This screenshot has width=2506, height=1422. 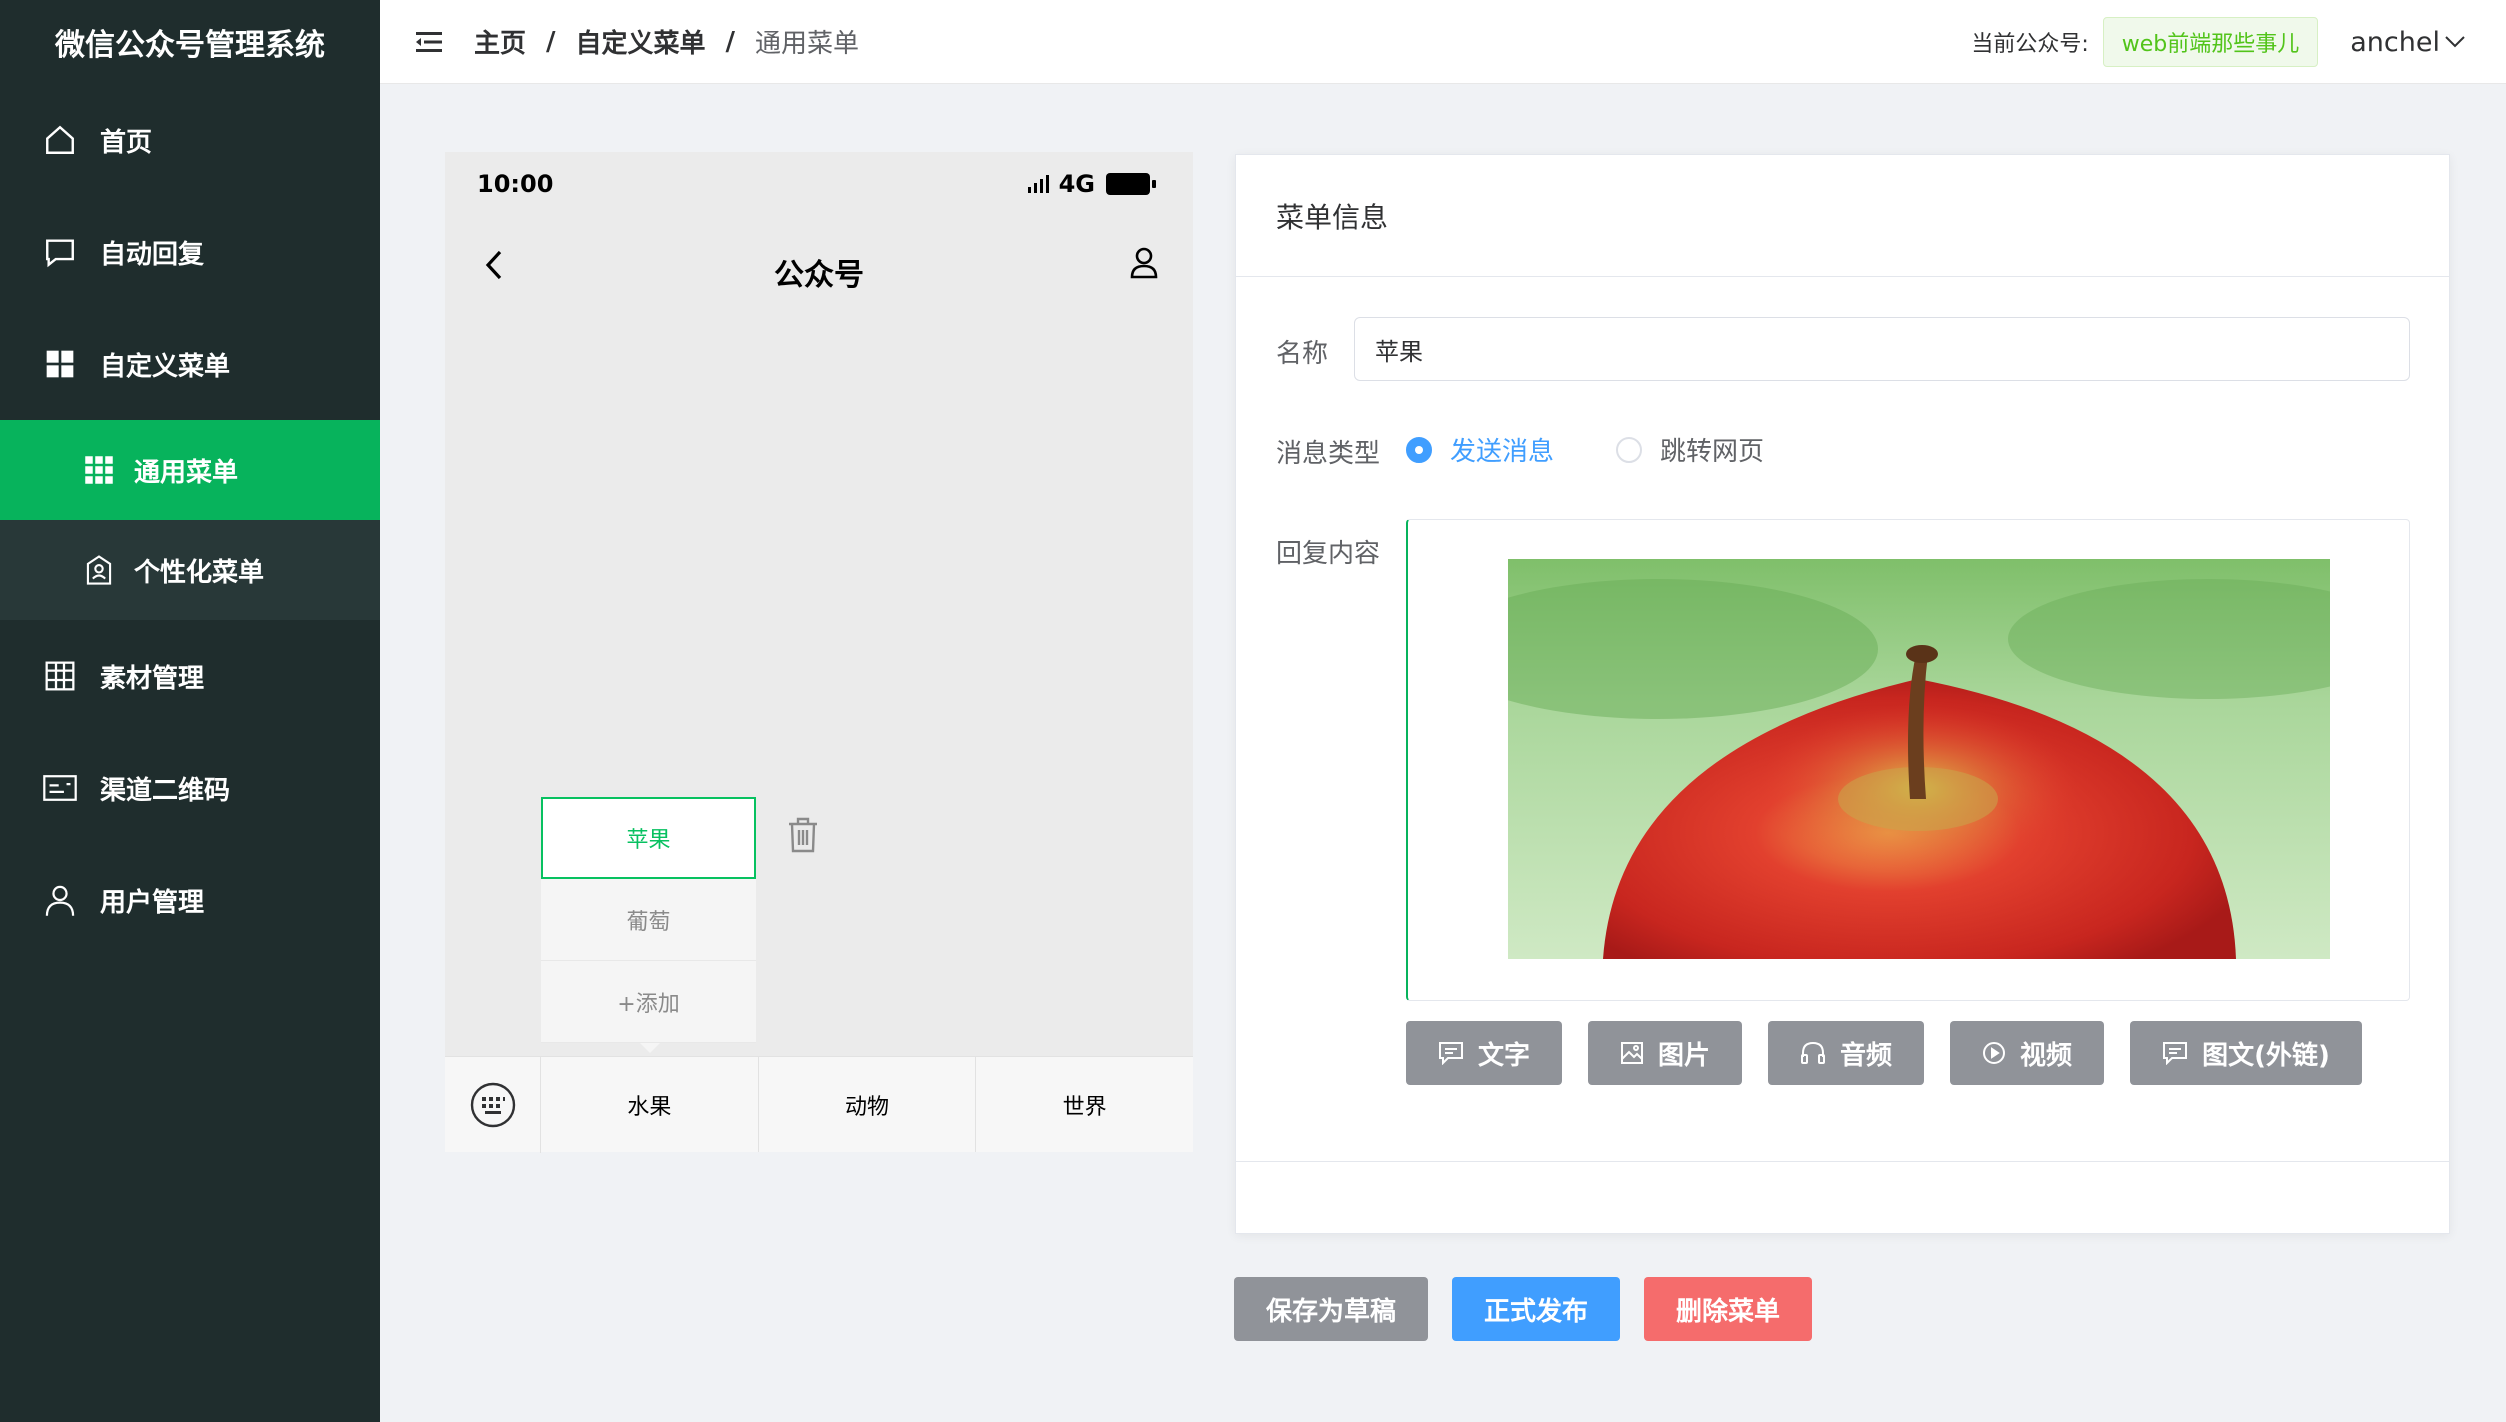 I want to click on apple-image, so click(x=1919, y=759).